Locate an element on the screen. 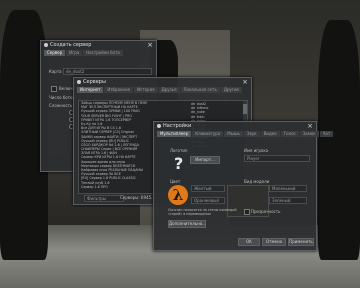 This screenshot has width=360, height=288. create-server-tabs: Сервер Игра Настройки бота is located at coordinates (98, 52).